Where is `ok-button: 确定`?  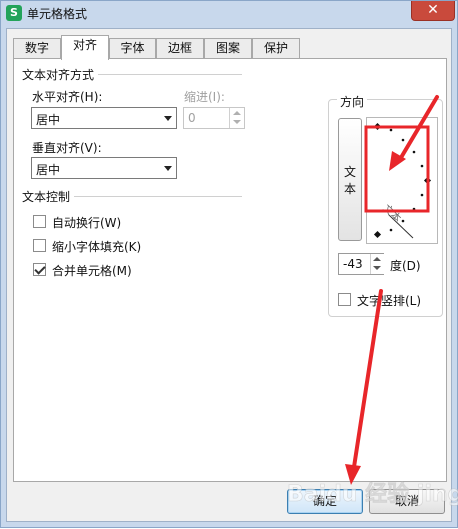 ok-button: 确定 is located at coordinates (325, 501).